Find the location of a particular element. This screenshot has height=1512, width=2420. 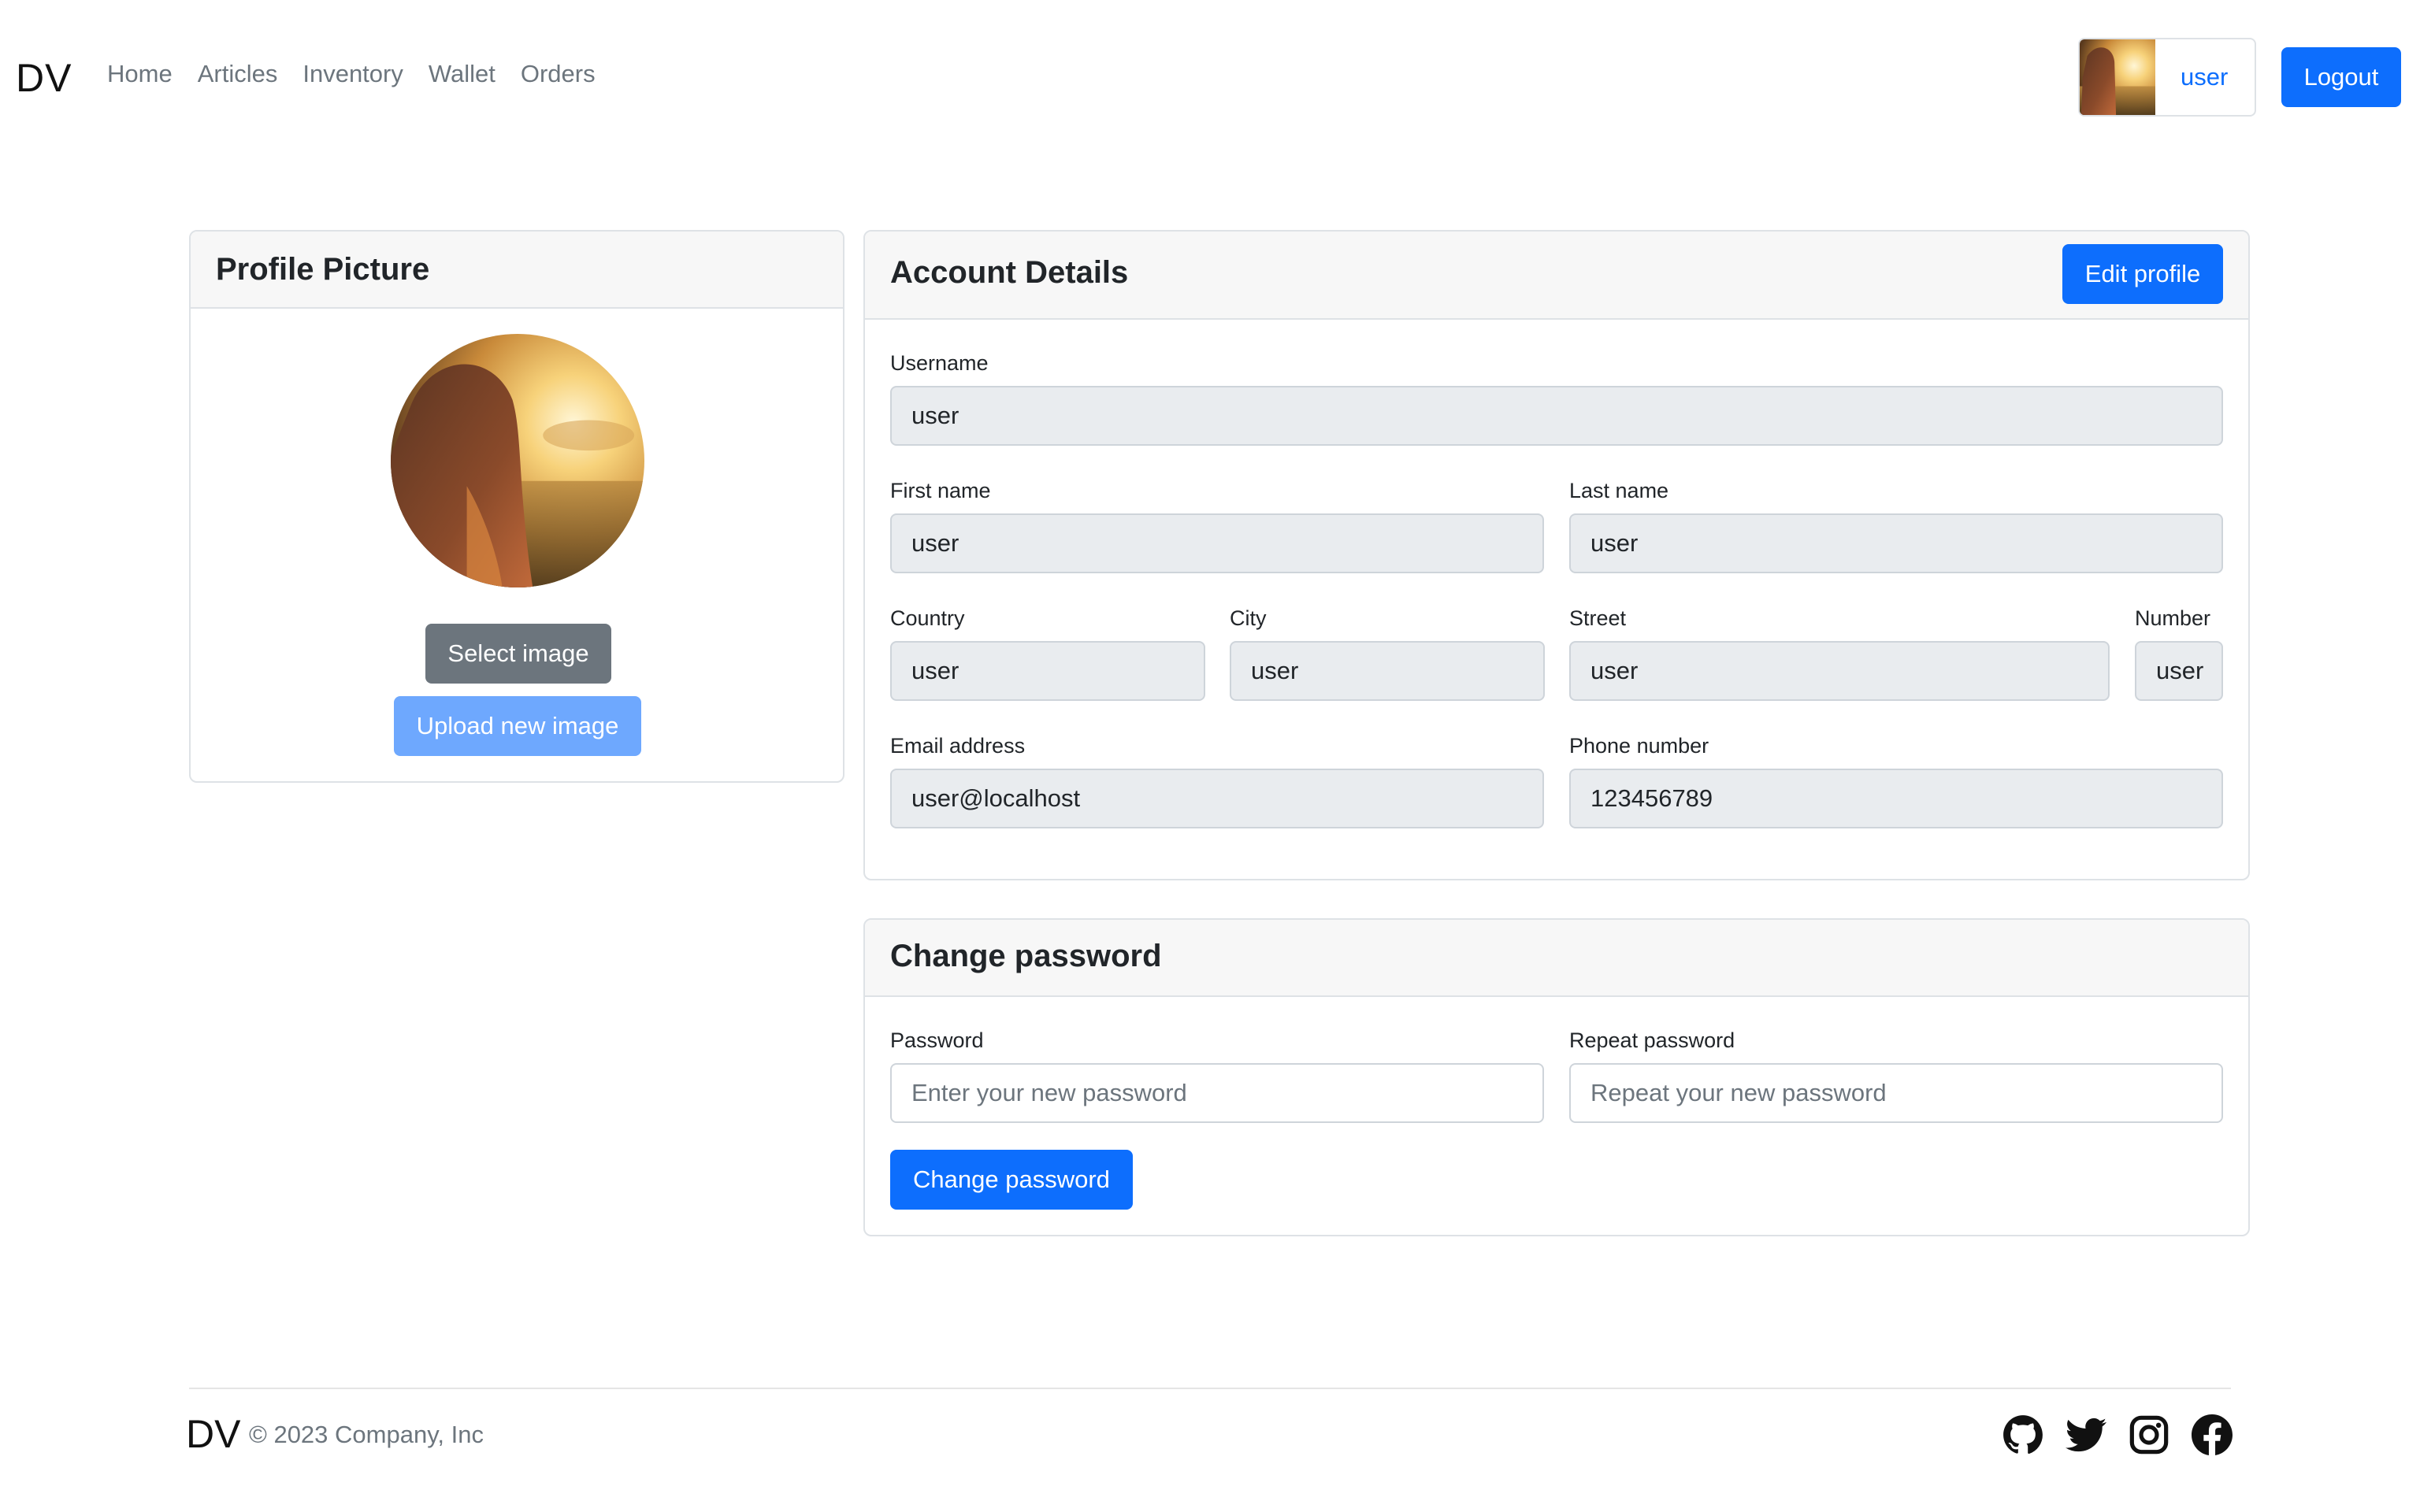

footer-copyright: © 2023 Company, Inc is located at coordinates (366, 1434).